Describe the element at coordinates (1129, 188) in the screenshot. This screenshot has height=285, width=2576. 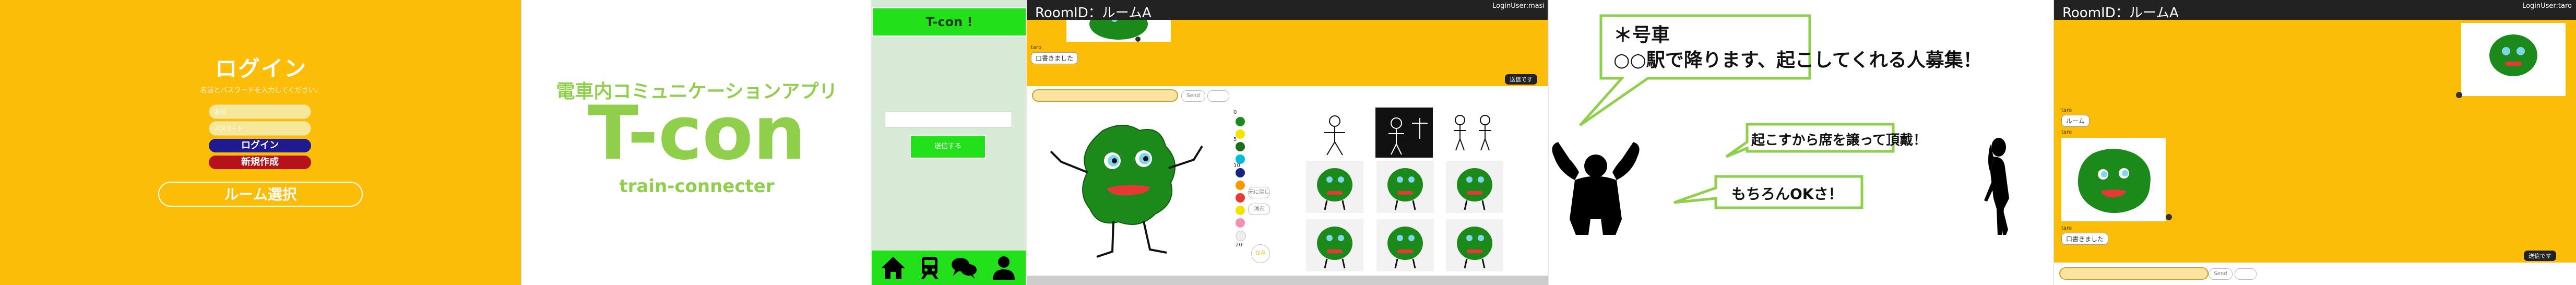
I see `drawing-canvas` at that location.